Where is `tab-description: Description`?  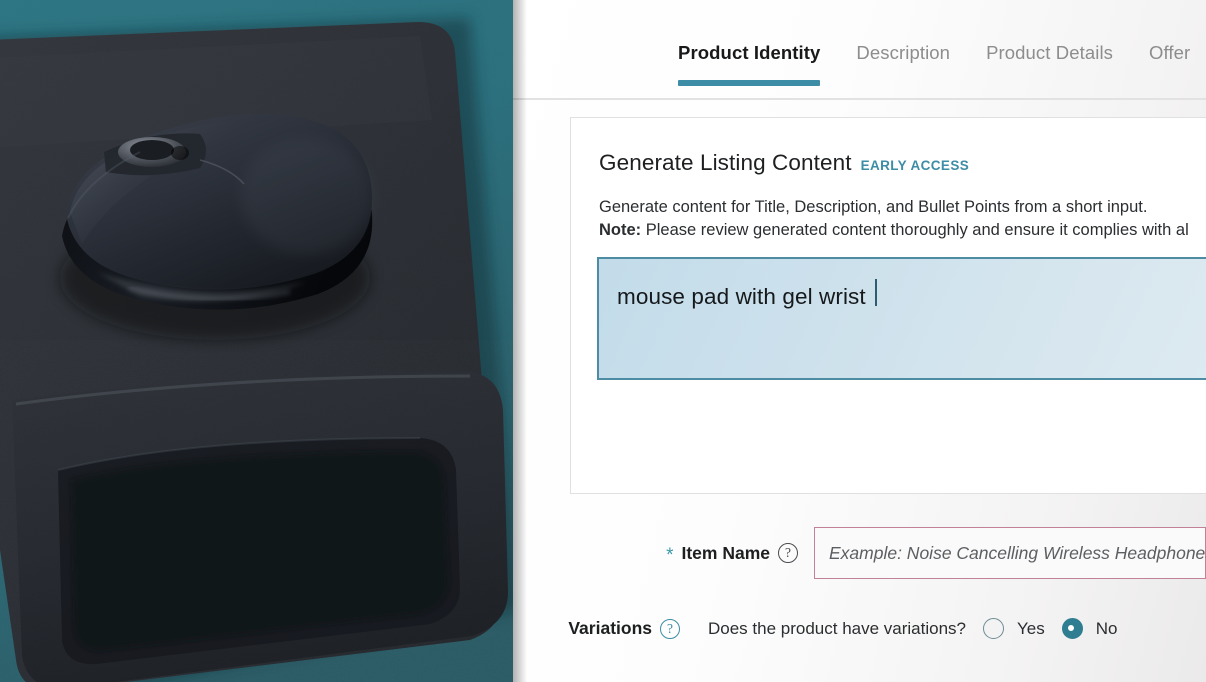
tab-description: Description is located at coordinates (903, 60).